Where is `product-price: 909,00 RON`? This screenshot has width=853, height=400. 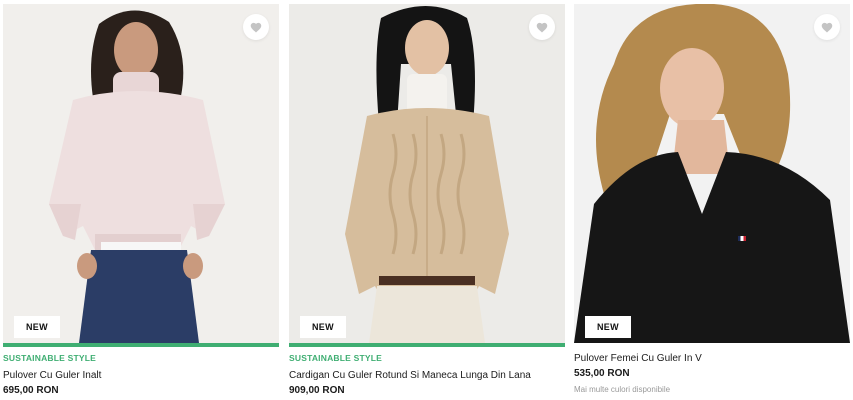
product-price: 909,00 RON is located at coordinates (317, 390).